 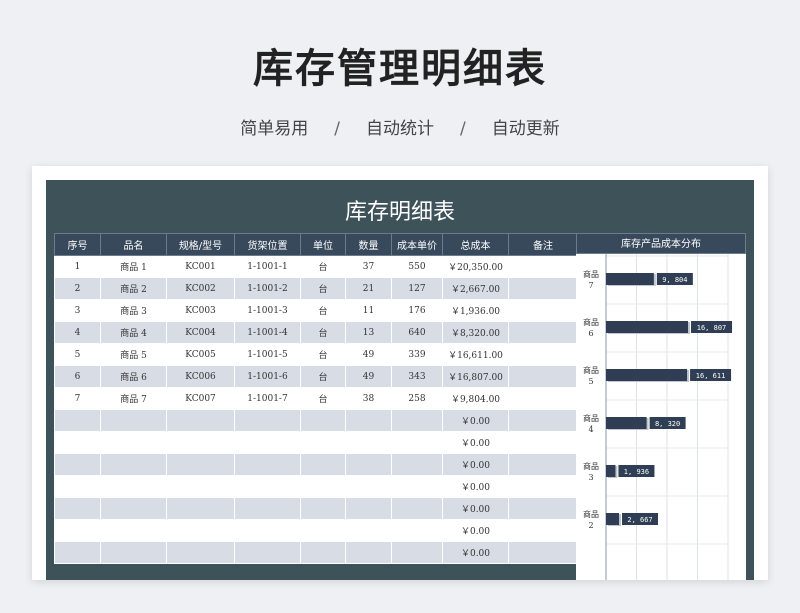 I want to click on table-cell: KC005, so click(x=200, y=354).